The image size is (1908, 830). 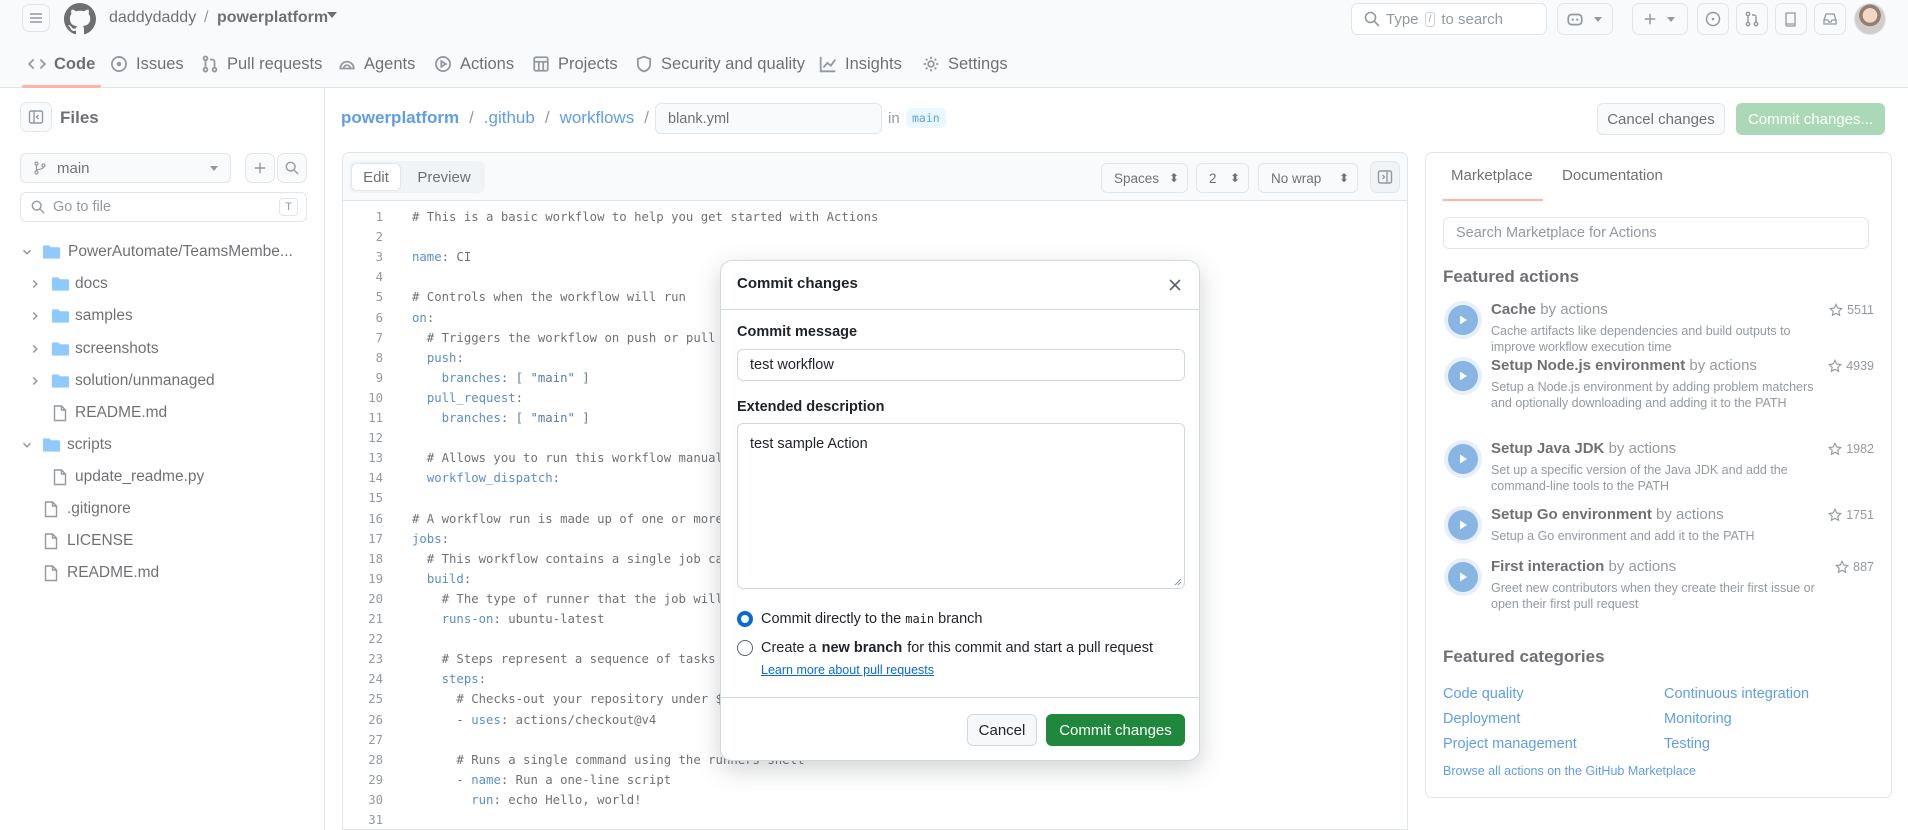 What do you see at coordinates (789, 648) in the screenshot?
I see `option-text: Create a` at bounding box center [789, 648].